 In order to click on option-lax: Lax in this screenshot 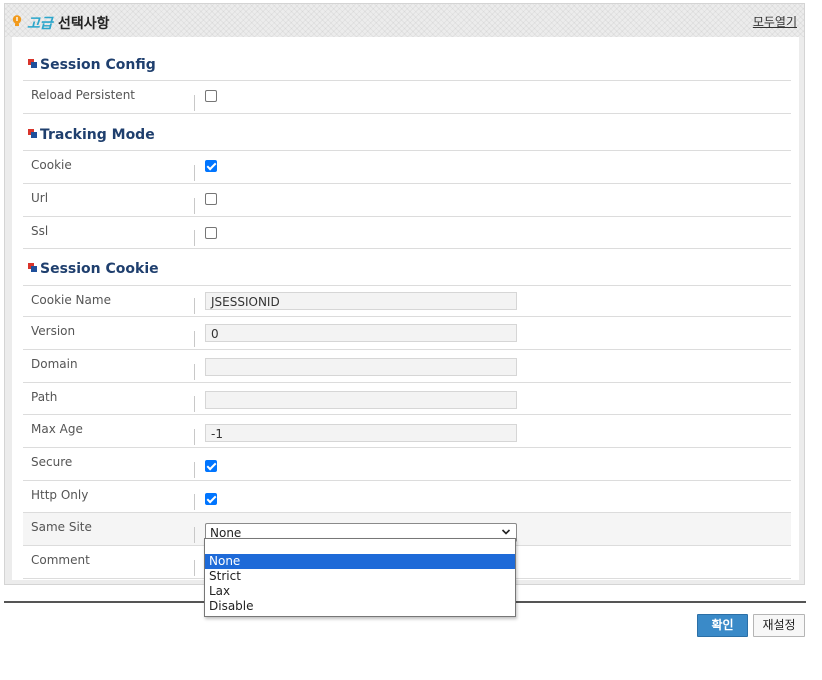, I will do `click(360, 591)`.